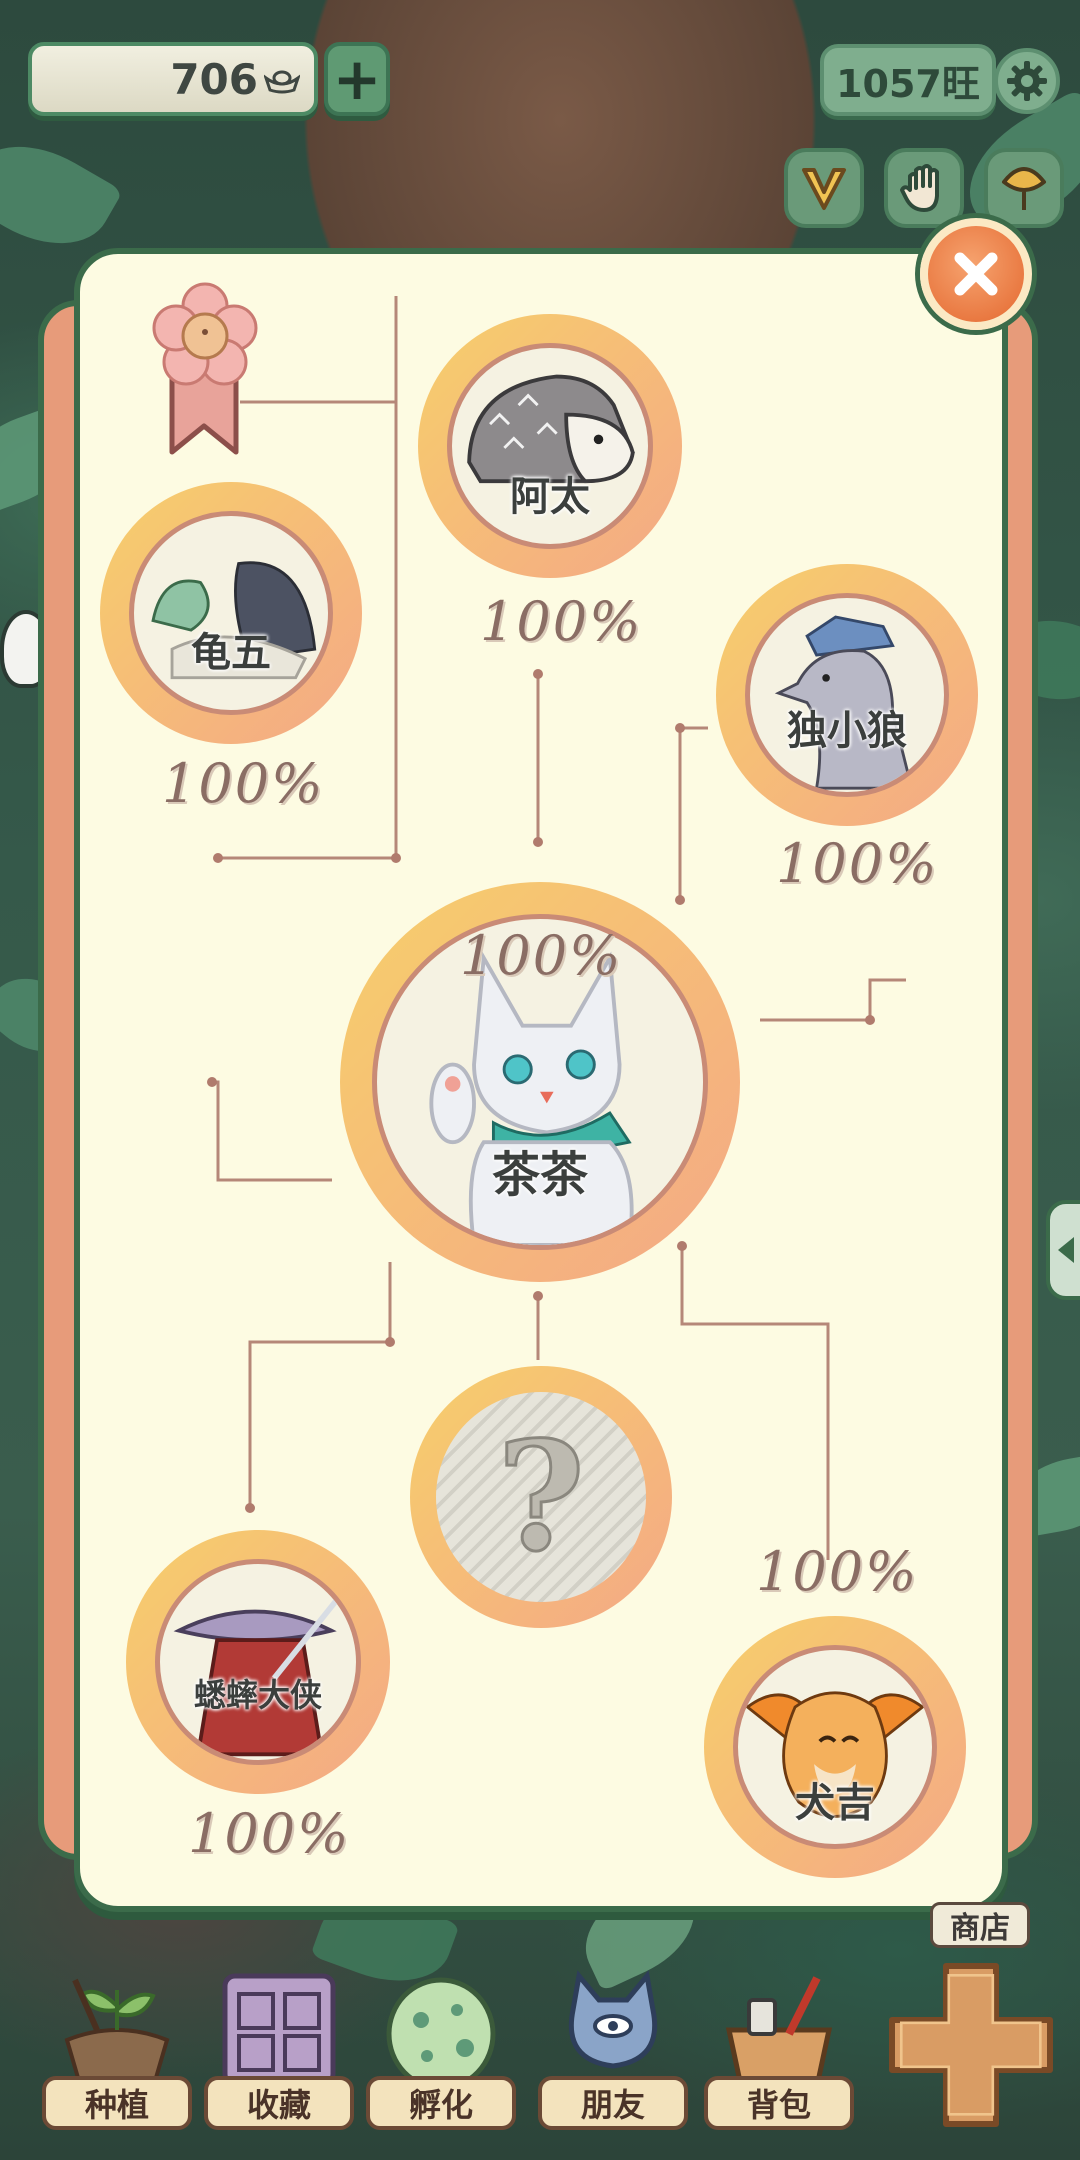 This screenshot has height=2160, width=1080. Describe the element at coordinates (257, 1695) in the screenshot. I see `character-name: 蟋蟀大侠` at that location.